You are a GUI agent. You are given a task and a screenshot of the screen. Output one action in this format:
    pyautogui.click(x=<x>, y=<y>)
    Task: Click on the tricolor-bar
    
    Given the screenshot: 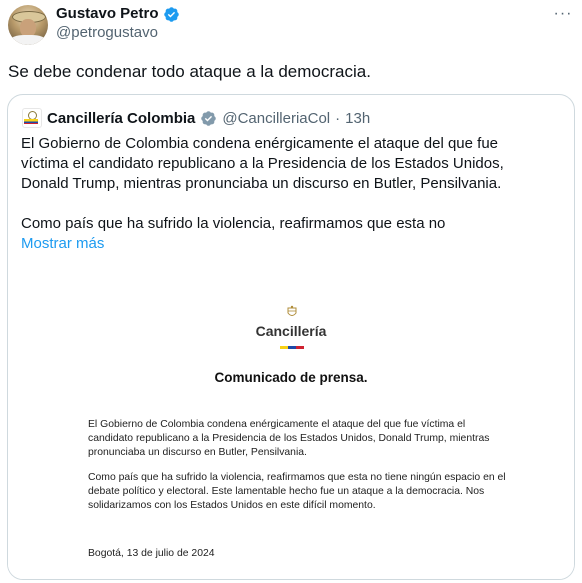 What is the action you would take?
    pyautogui.click(x=292, y=347)
    